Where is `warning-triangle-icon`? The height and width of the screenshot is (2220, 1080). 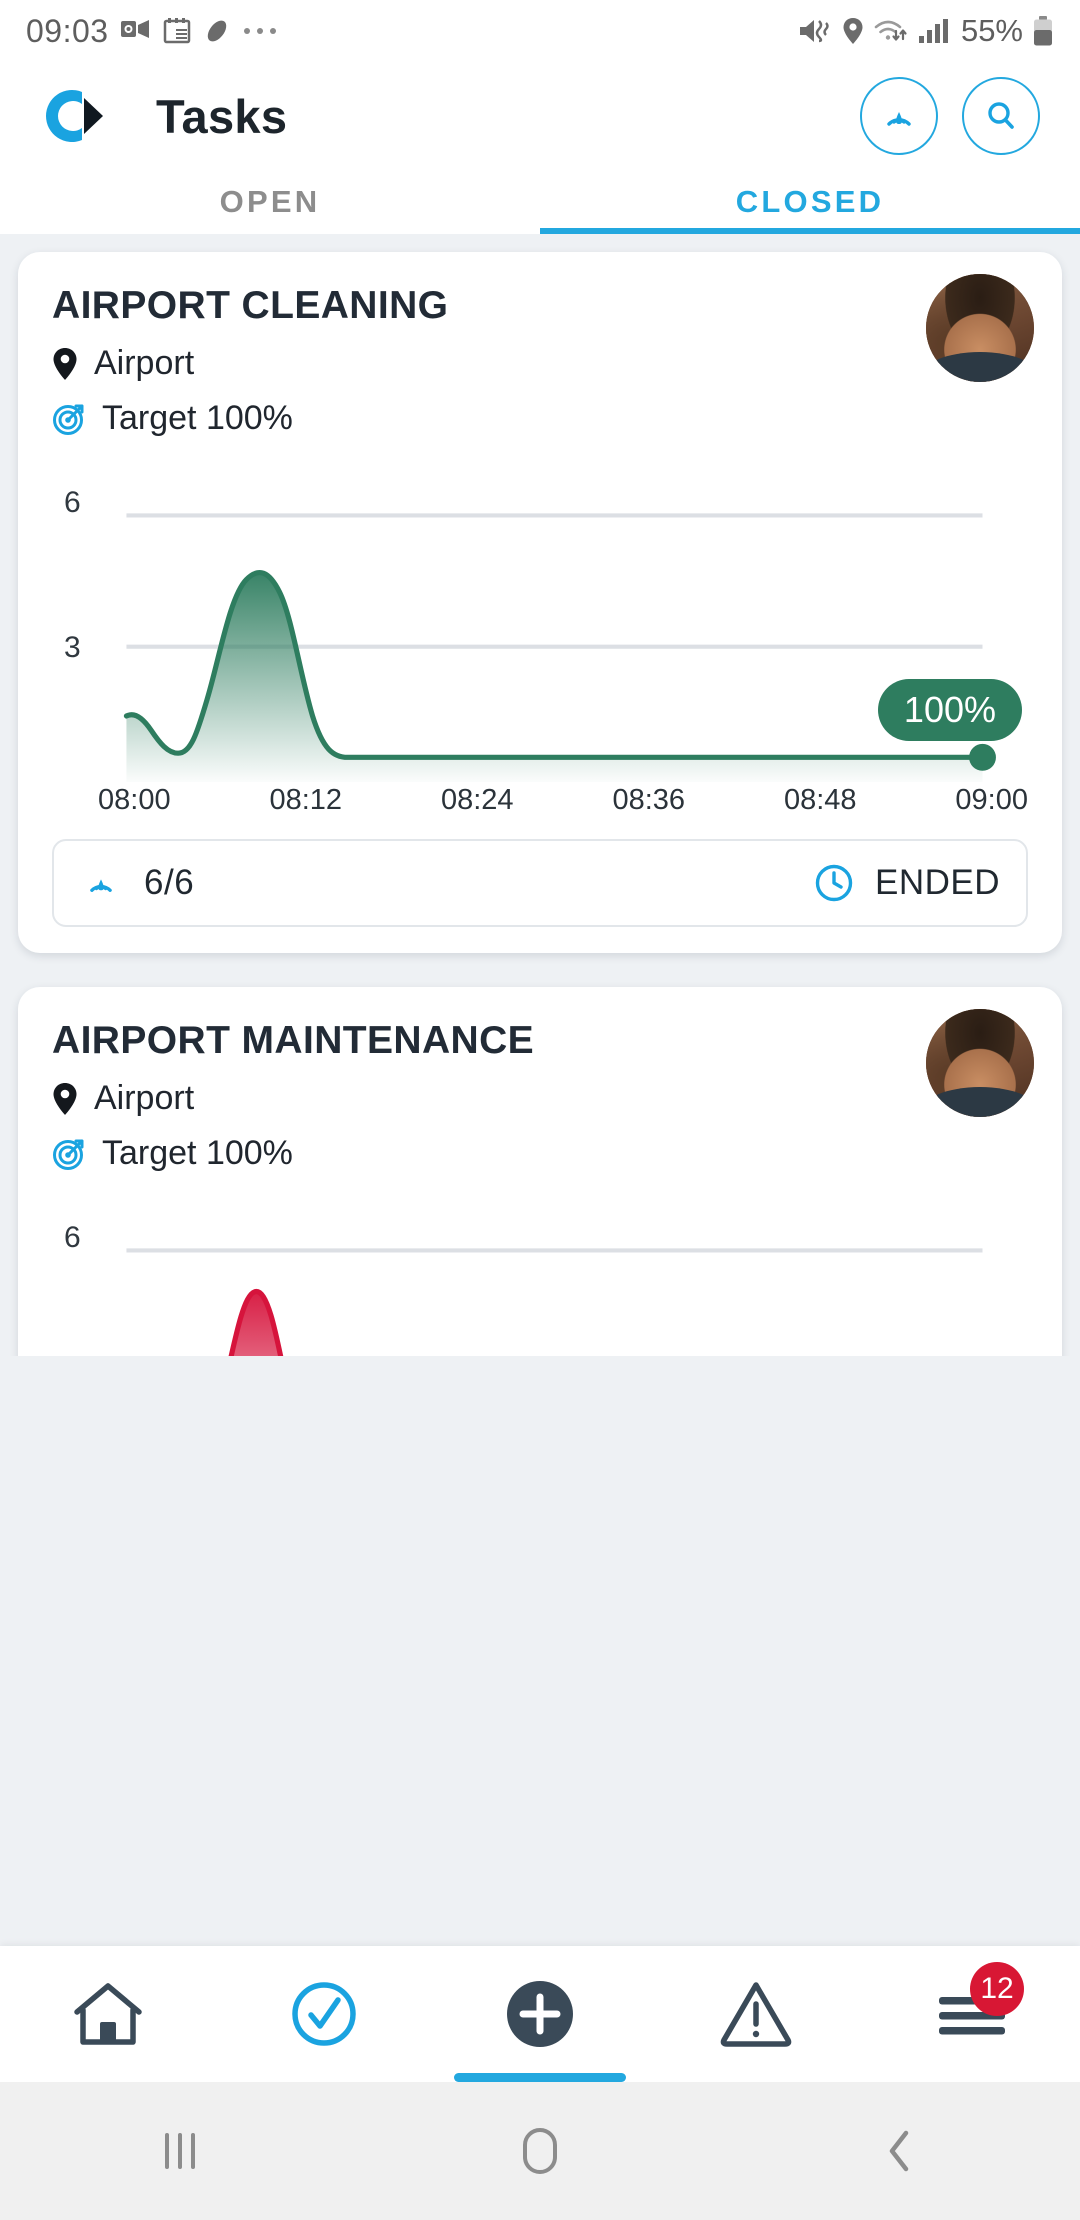
warning-triangle-icon is located at coordinates (756, 2014).